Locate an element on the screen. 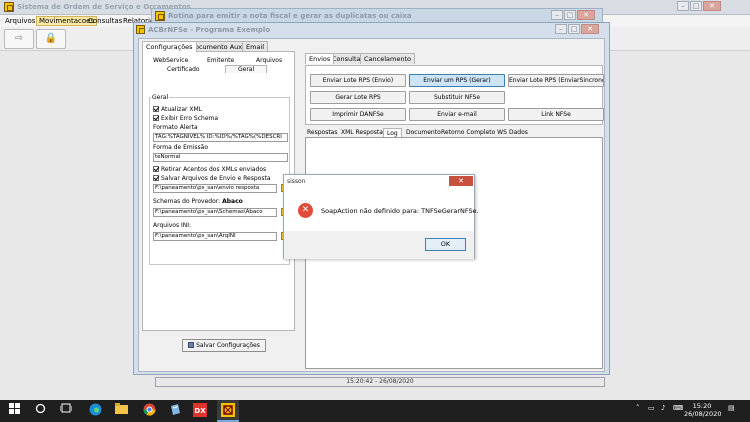  salvar-arquivos-checkbox: Salvar Arquivos de Envio e Resposta is located at coordinates (212, 178).